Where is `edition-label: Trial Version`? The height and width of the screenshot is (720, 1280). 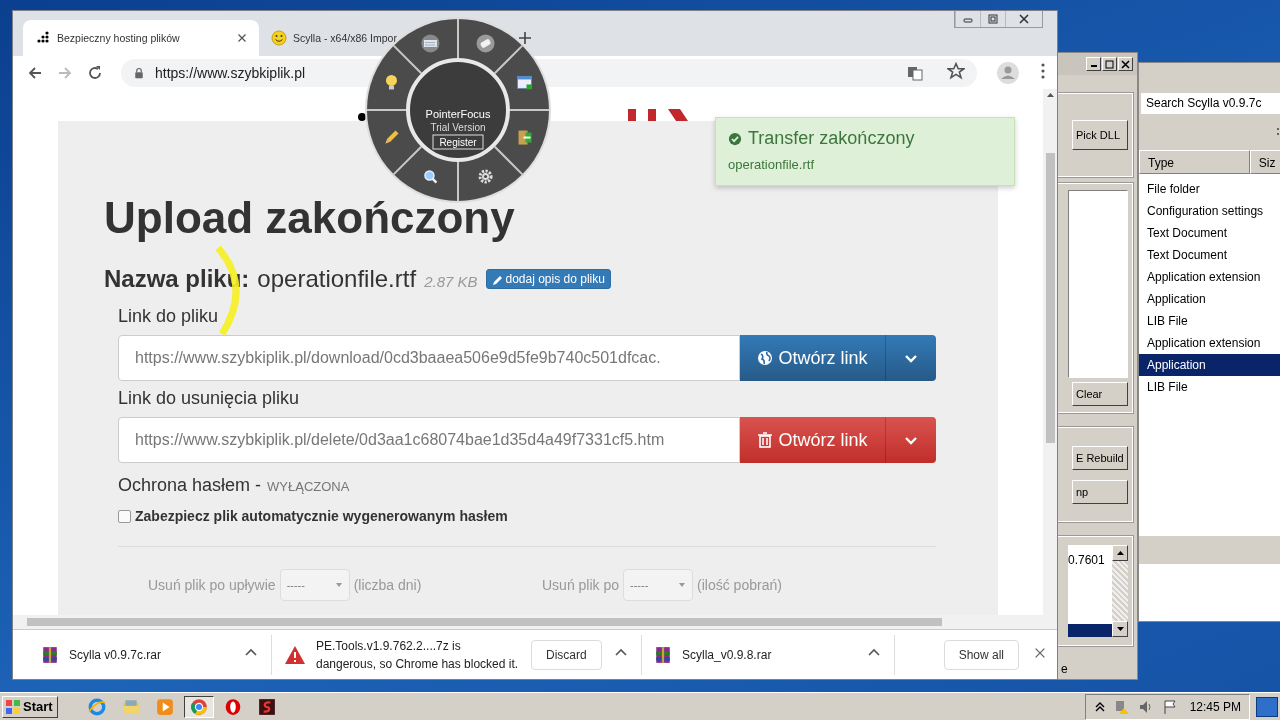
edition-label: Trial Version is located at coordinates (458, 127).